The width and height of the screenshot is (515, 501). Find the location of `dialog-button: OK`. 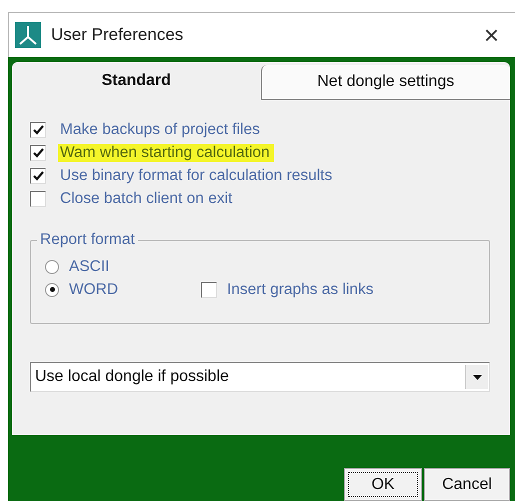

dialog-button: OK is located at coordinates (383, 484).